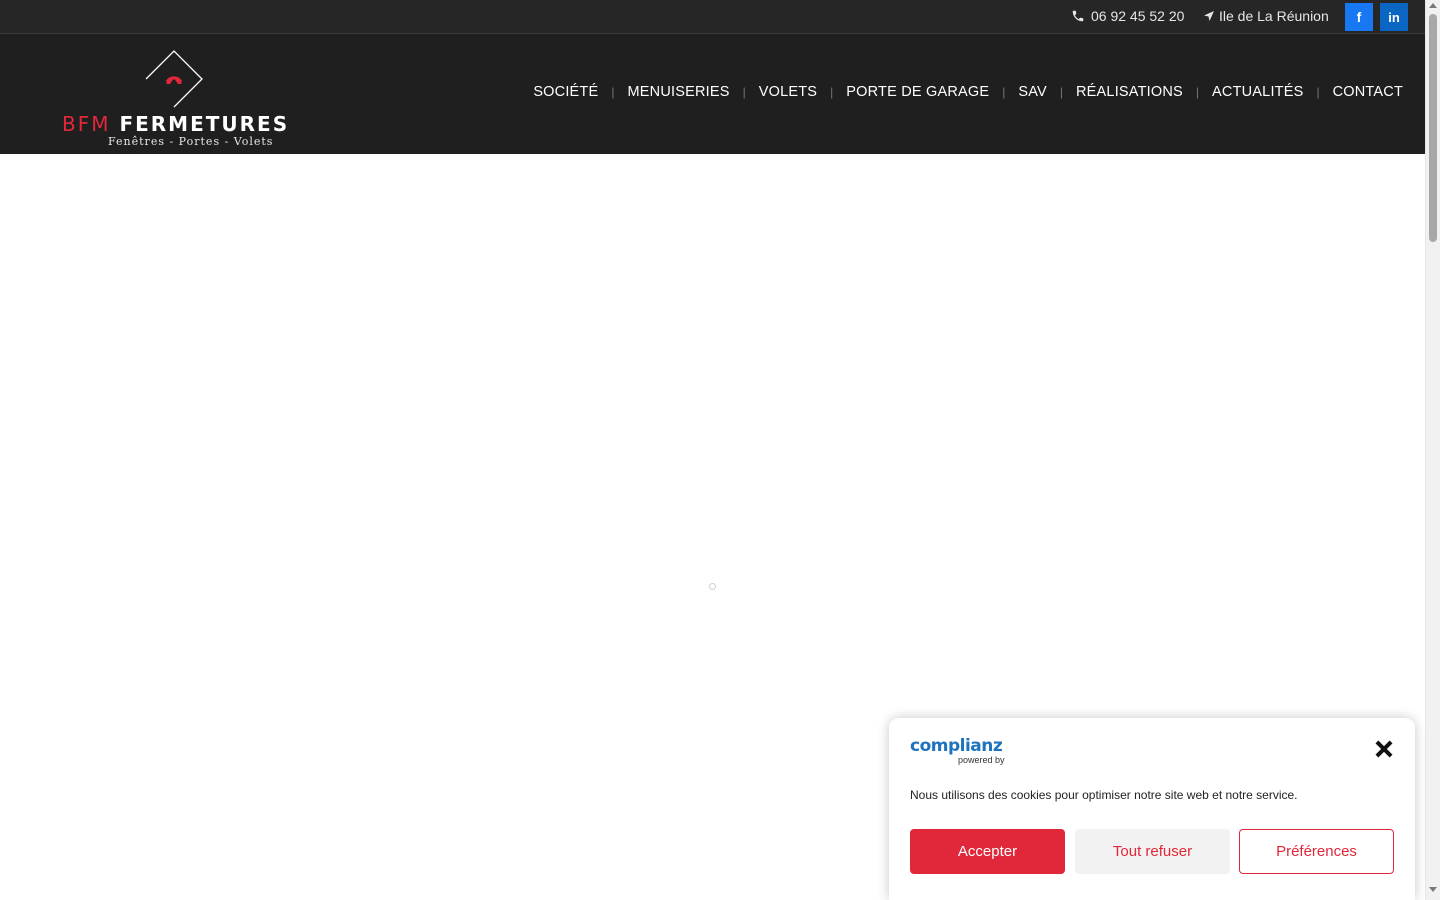  I want to click on logo-brand-red: BFM, so click(86, 124).